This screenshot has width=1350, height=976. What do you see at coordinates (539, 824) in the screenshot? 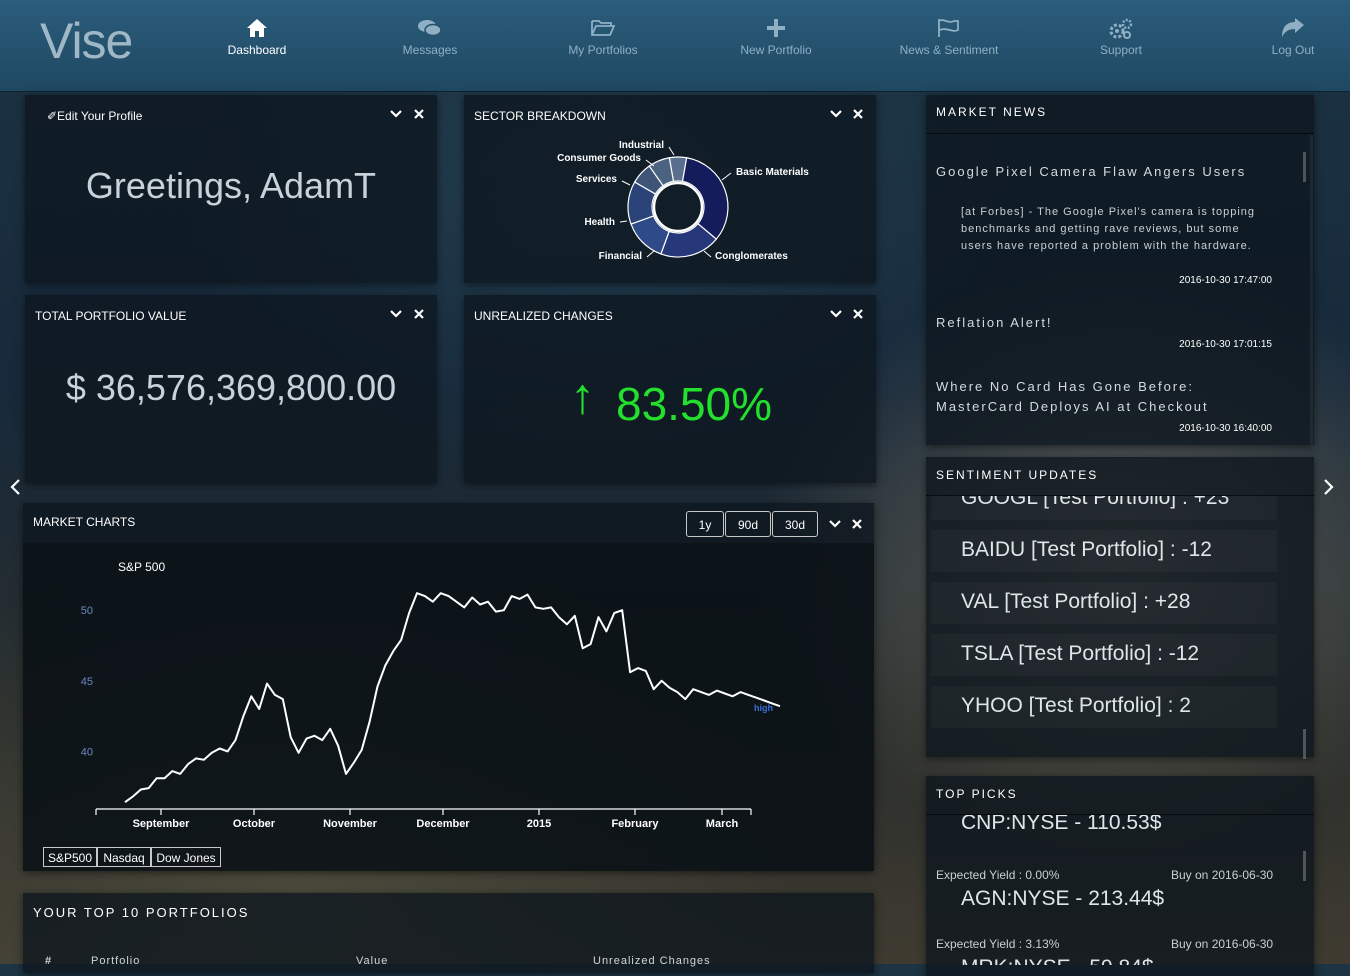
I see `x-tick-label: 2015` at bounding box center [539, 824].